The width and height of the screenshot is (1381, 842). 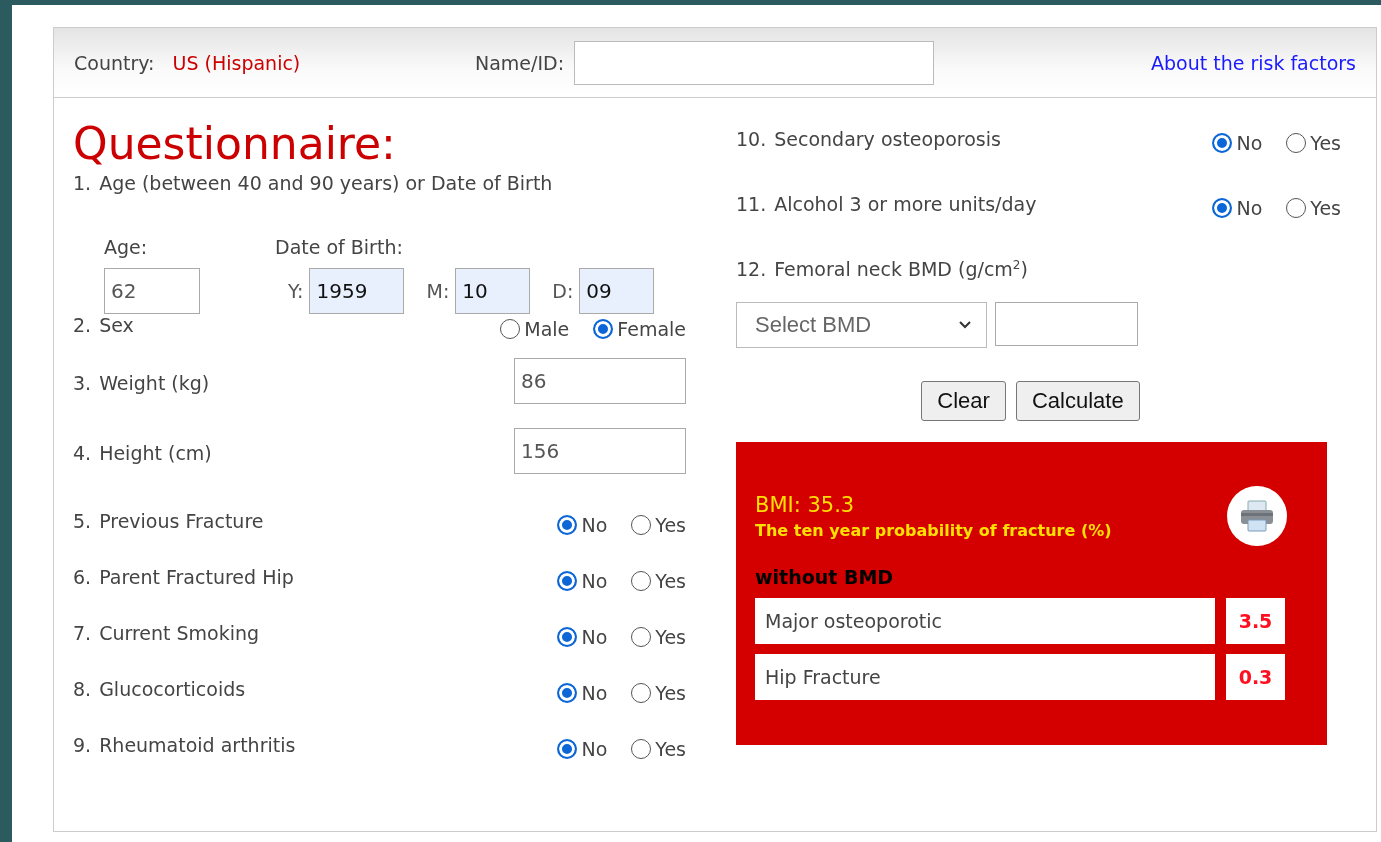 I want to click on age-field: 62, so click(x=152, y=291).